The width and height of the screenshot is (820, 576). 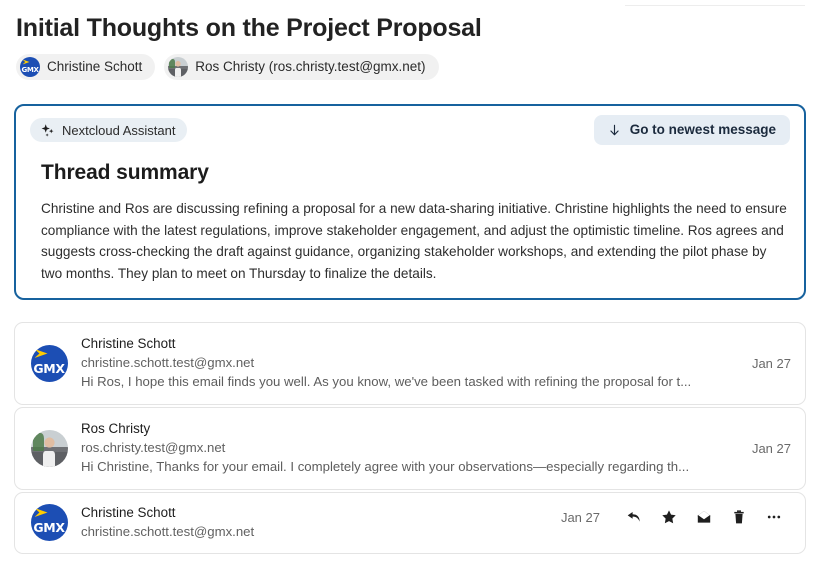 What do you see at coordinates (614, 130) in the screenshot?
I see `arrow-down-icon` at bounding box center [614, 130].